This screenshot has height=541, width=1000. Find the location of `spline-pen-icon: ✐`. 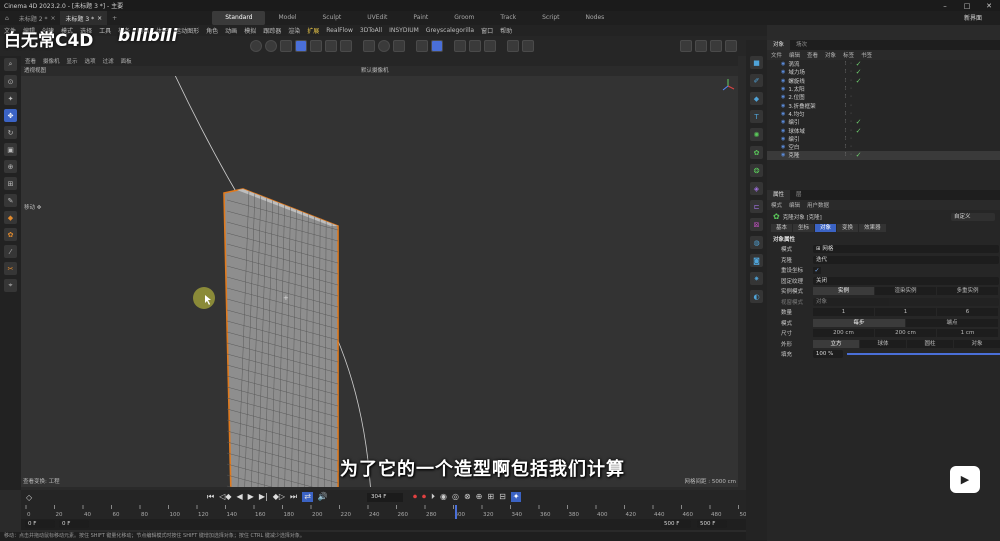

spline-pen-icon: ✐ is located at coordinates (756, 80).